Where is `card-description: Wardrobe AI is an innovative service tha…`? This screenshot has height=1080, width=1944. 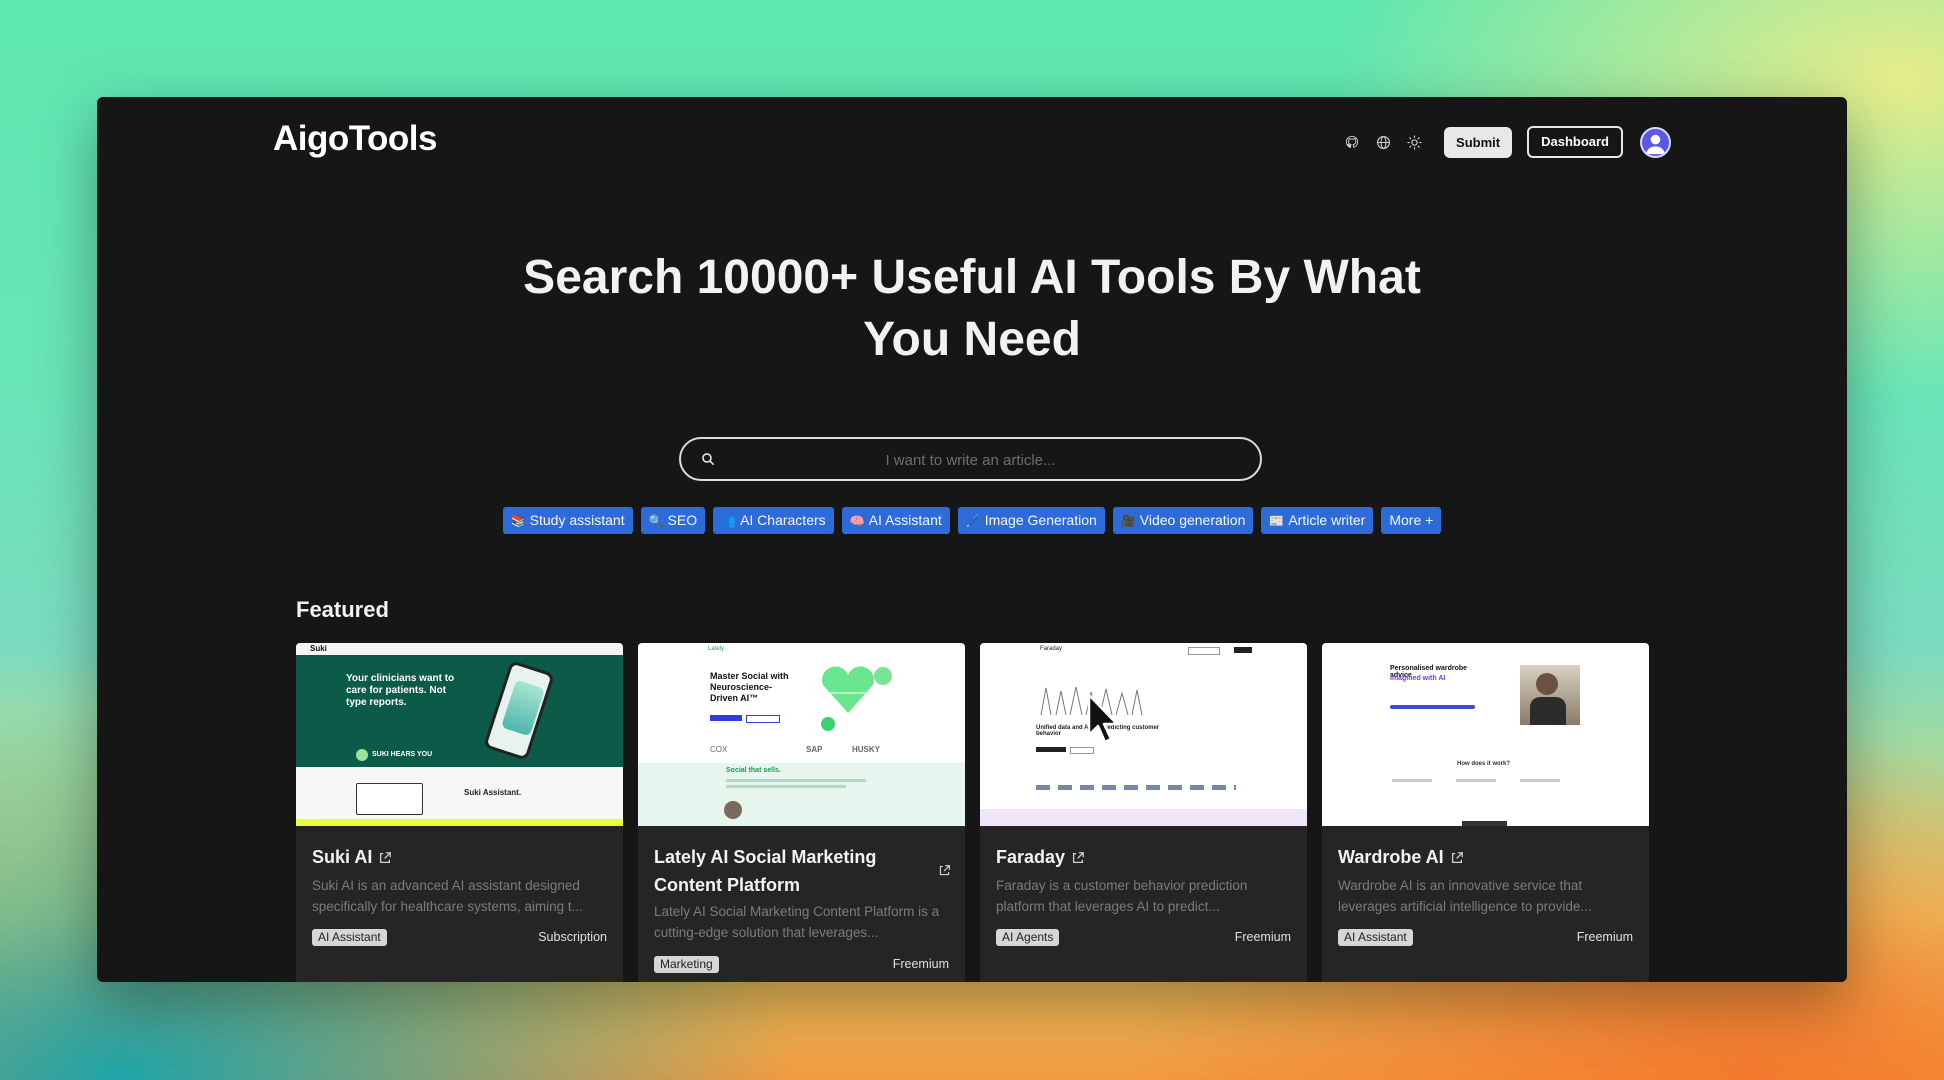
card-description: Wardrobe AI is an innovative service tha… is located at coordinates (1465, 896).